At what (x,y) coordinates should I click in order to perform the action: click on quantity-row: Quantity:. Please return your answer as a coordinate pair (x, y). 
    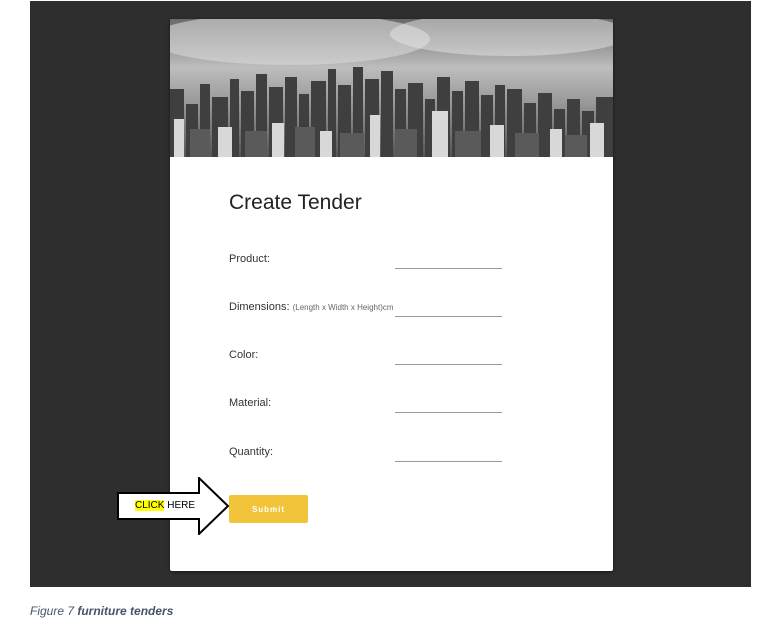
    Looking at the image, I should click on (399, 450).